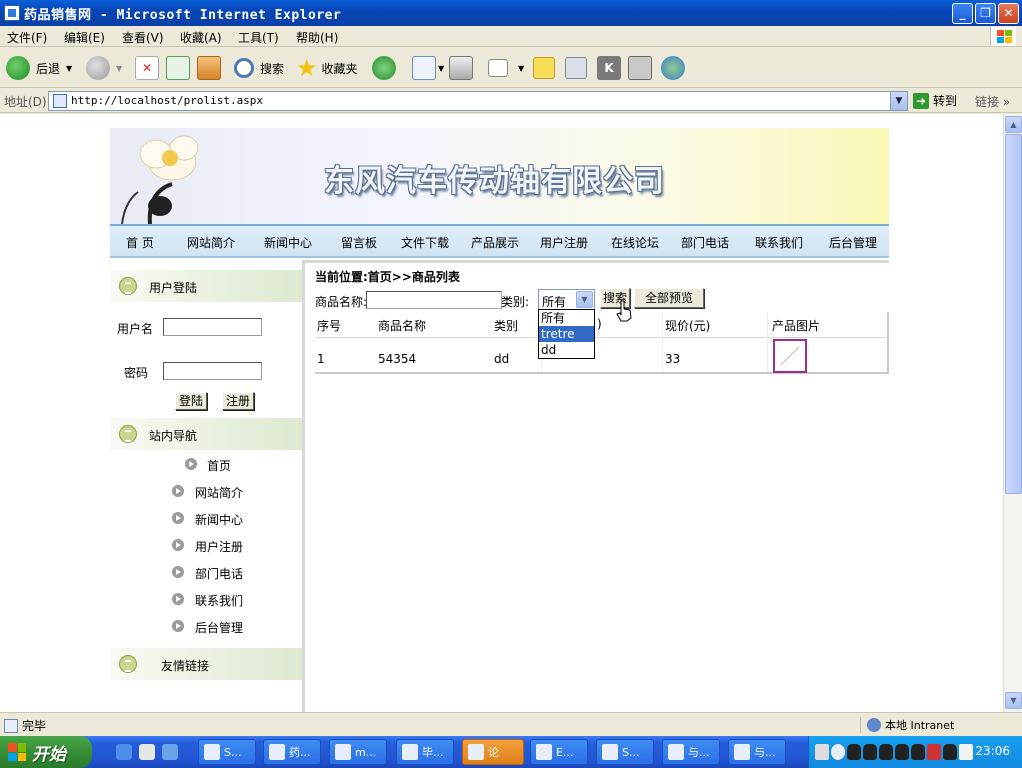 This screenshot has width=1022, height=768. What do you see at coordinates (669, 298) in the screenshot?
I see `preview-all-button: 全部预览` at bounding box center [669, 298].